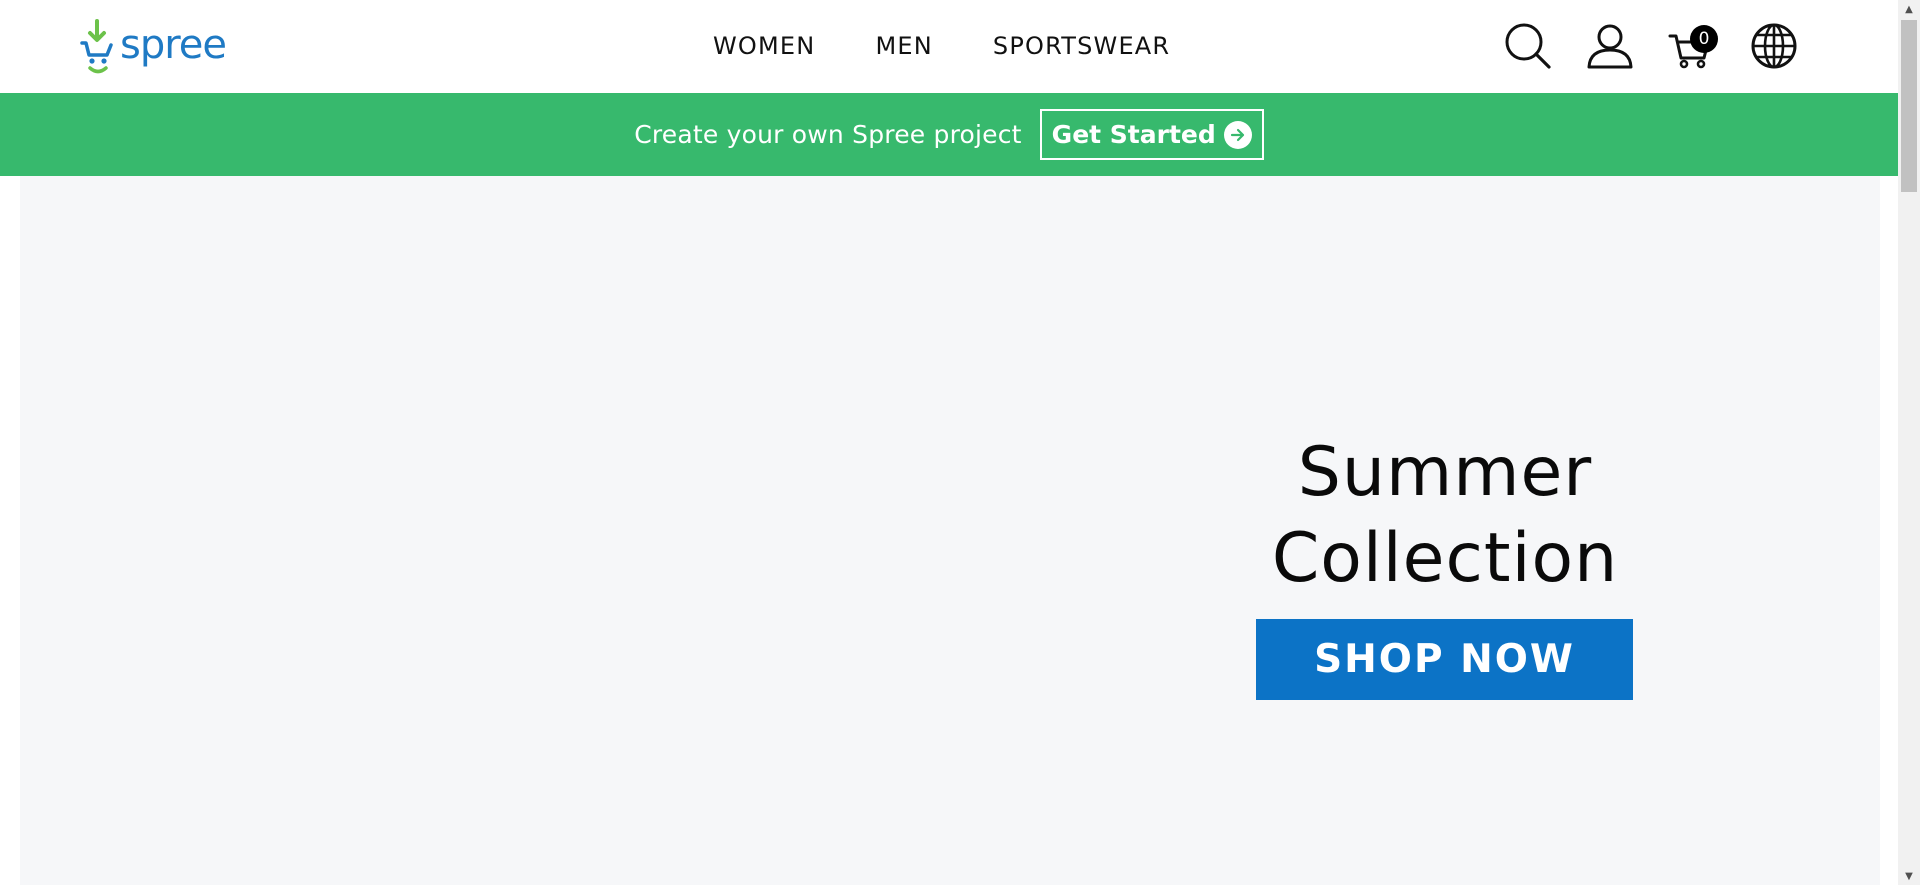  What do you see at coordinates (1909, 876) in the screenshot?
I see `scroll-down-arrow-icon: ▼` at bounding box center [1909, 876].